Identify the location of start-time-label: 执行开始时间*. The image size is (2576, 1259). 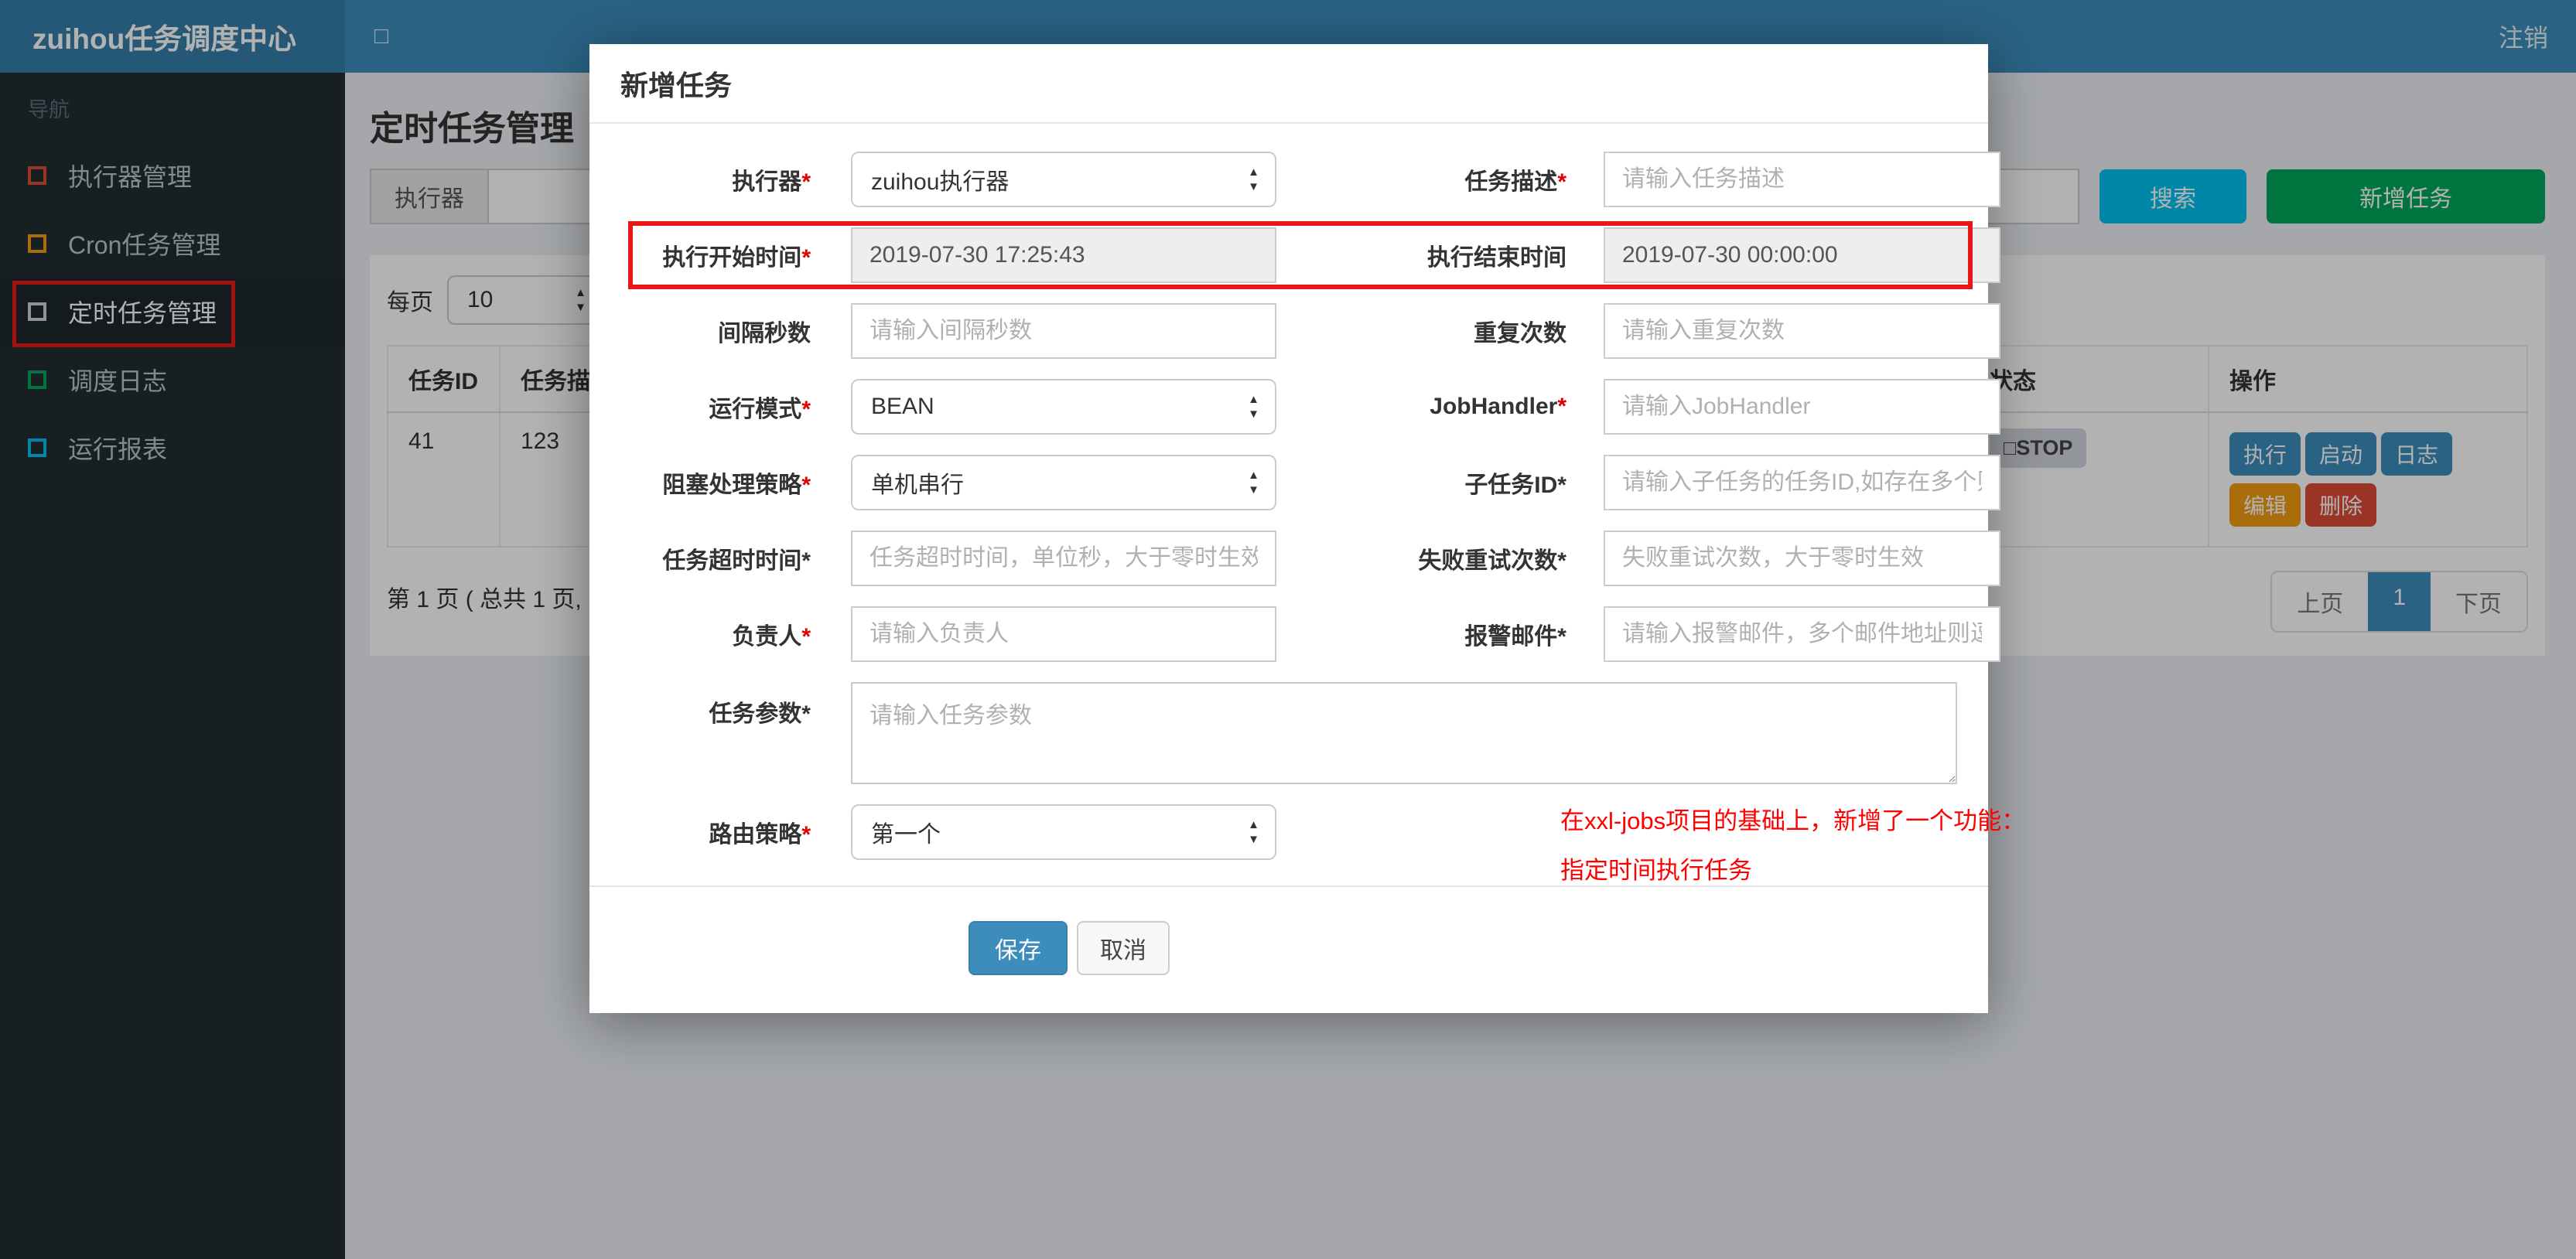
(736, 258).